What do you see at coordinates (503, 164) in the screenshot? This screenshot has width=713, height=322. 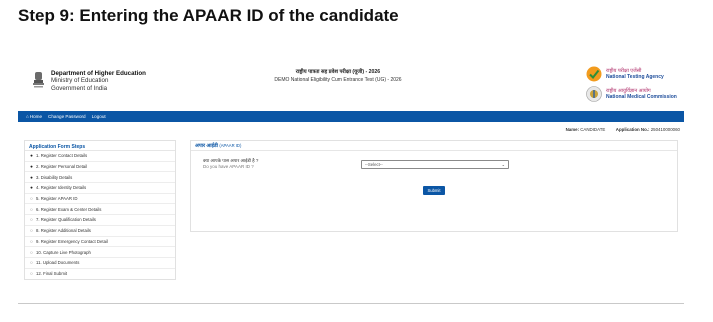 I see `chevron-down-icon: ⌄` at bounding box center [503, 164].